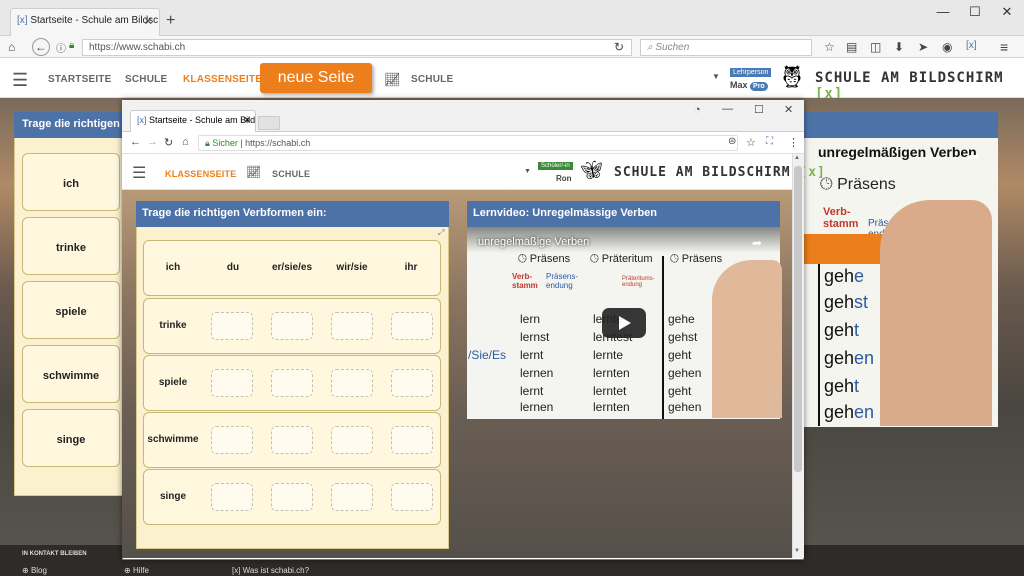 The height and width of the screenshot is (576, 1024). What do you see at coordinates (173, 382) in the screenshot?
I see `row-label-spiele: spiele` at bounding box center [173, 382].